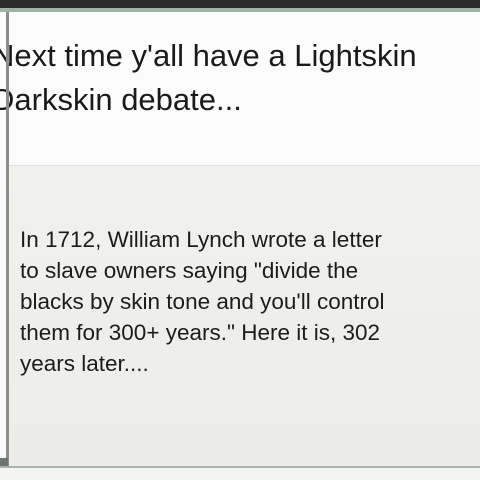 The image size is (480, 480). Describe the element at coordinates (202, 301) in the screenshot. I see `quote-line-3: blacks by skin tone and you'll control` at that location.